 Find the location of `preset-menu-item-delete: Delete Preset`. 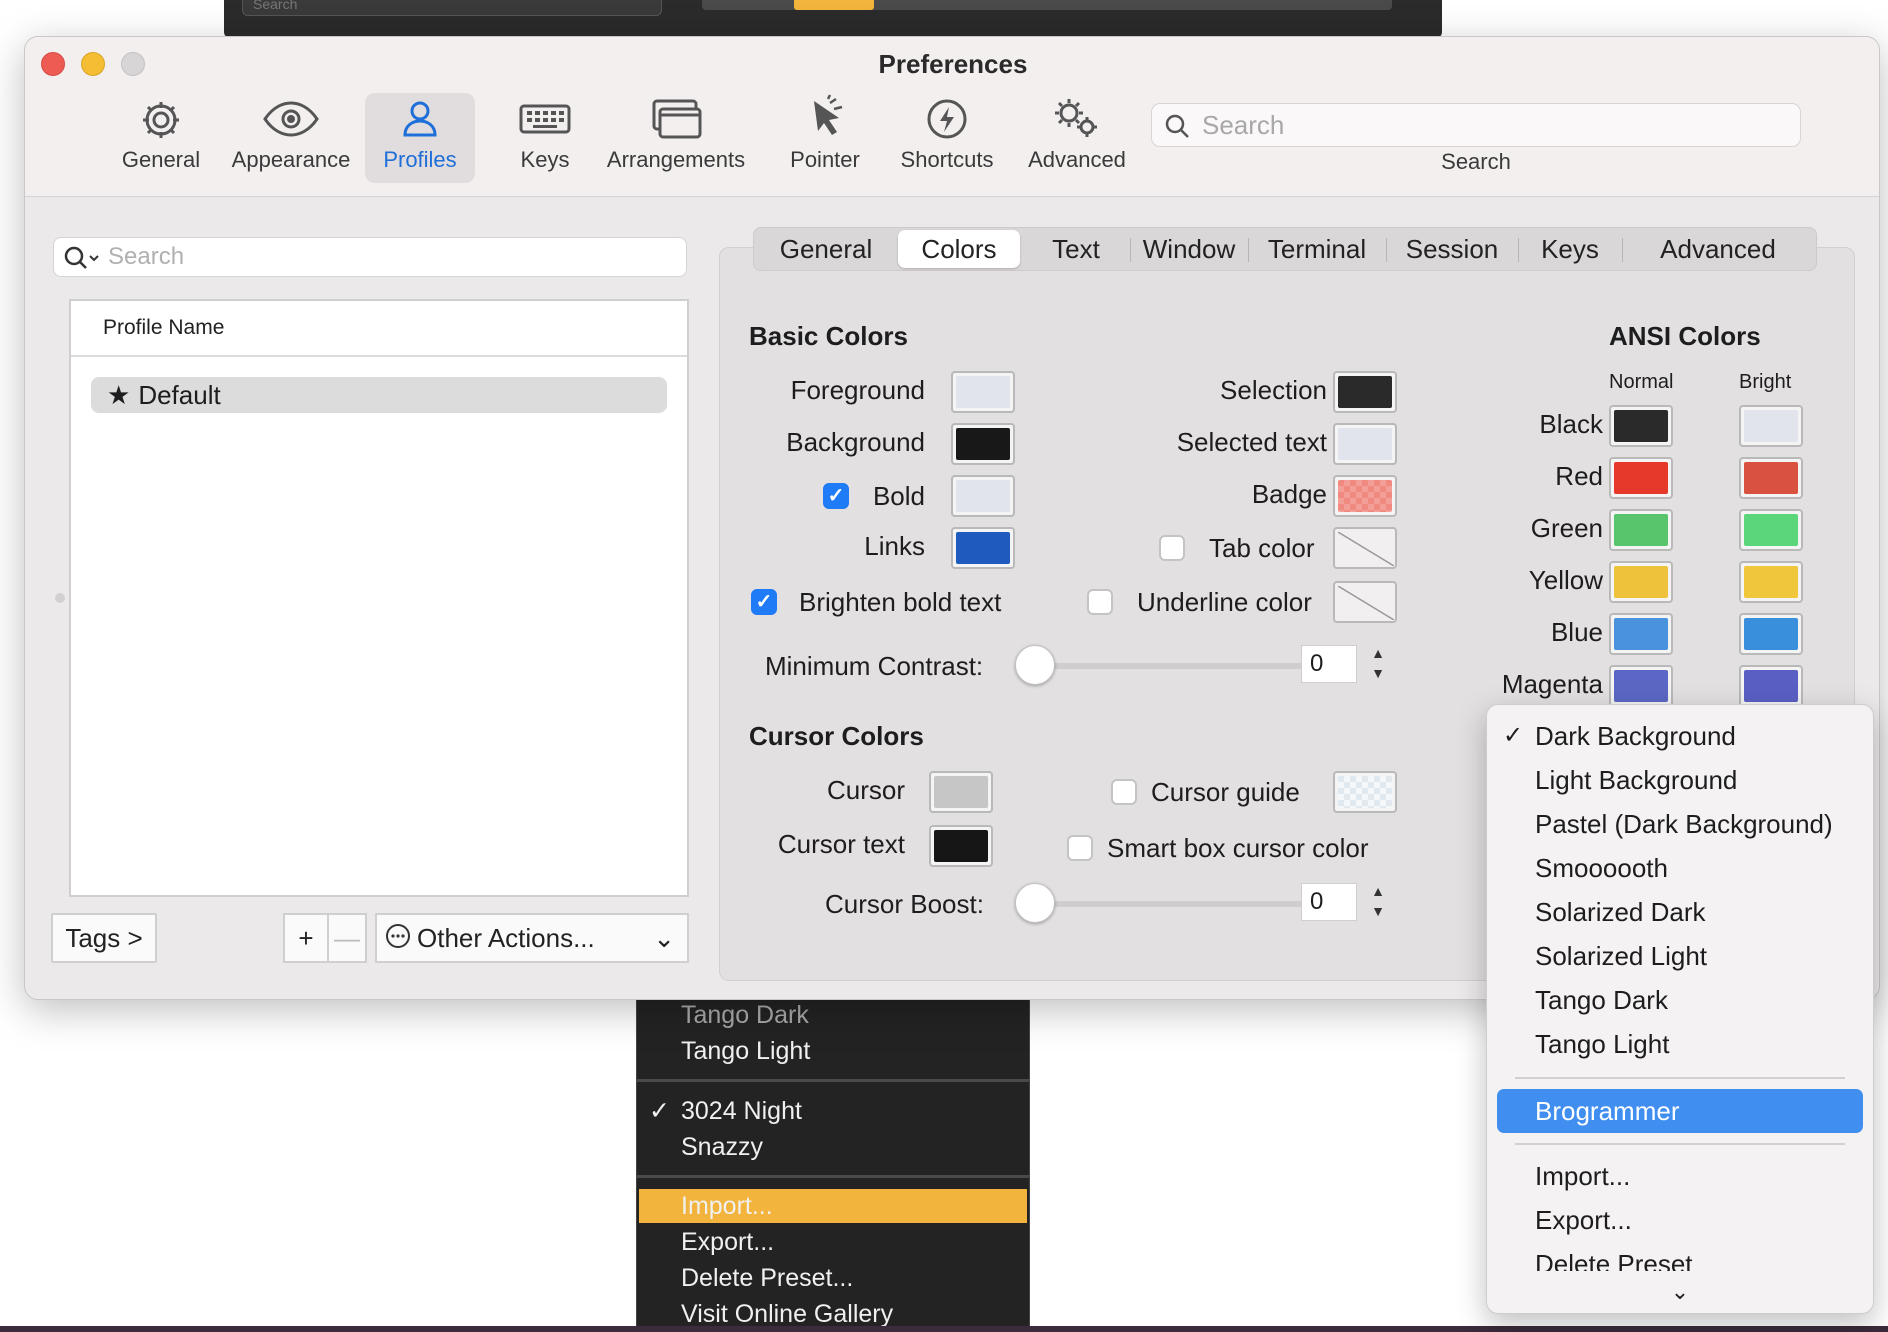

preset-menu-item-delete: Delete Preset is located at coordinates (1614, 1258).